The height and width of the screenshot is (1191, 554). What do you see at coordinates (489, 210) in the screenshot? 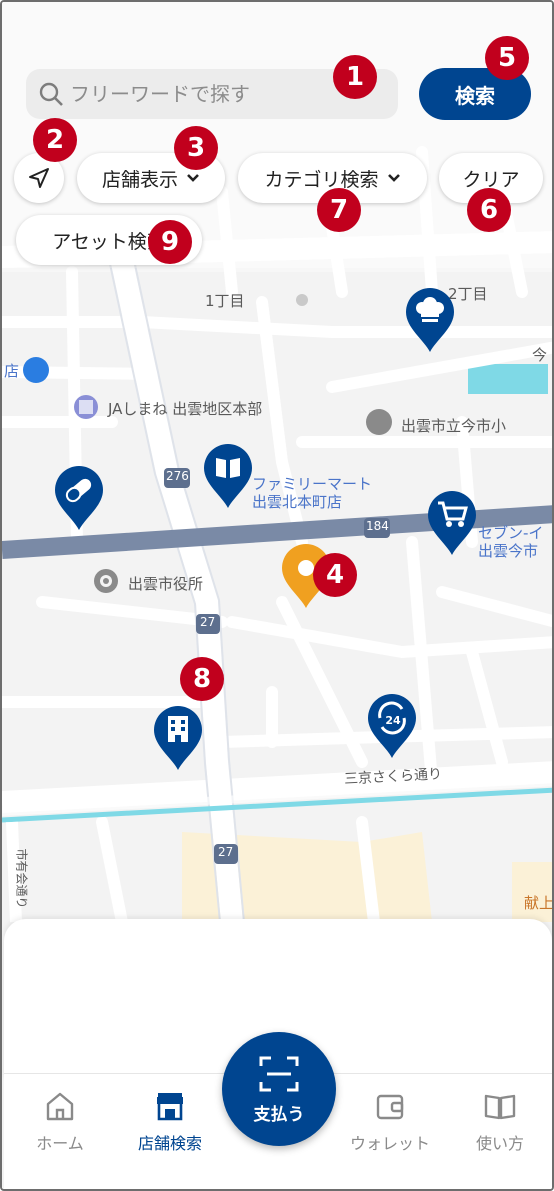
I see `badge-6: 6` at bounding box center [489, 210].